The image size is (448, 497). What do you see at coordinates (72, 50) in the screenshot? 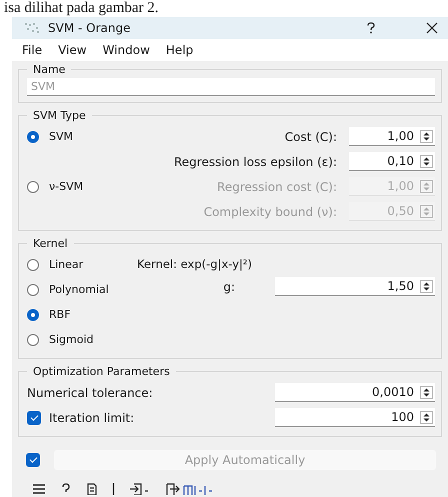
I see `menu-item: View` at bounding box center [72, 50].